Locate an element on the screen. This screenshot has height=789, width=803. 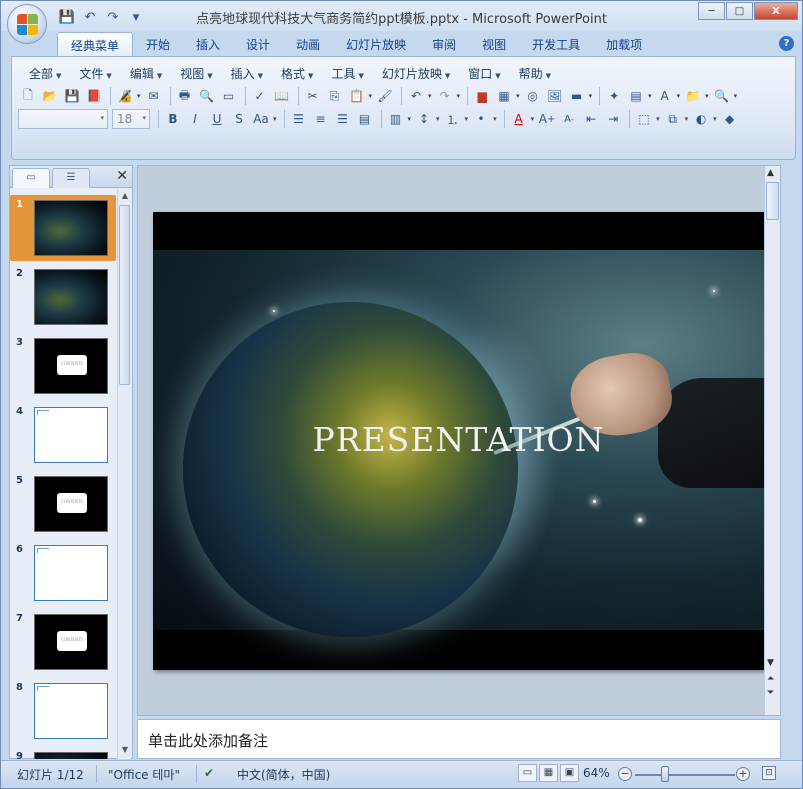
zoom-out-icon: − is located at coordinates (625, 774).